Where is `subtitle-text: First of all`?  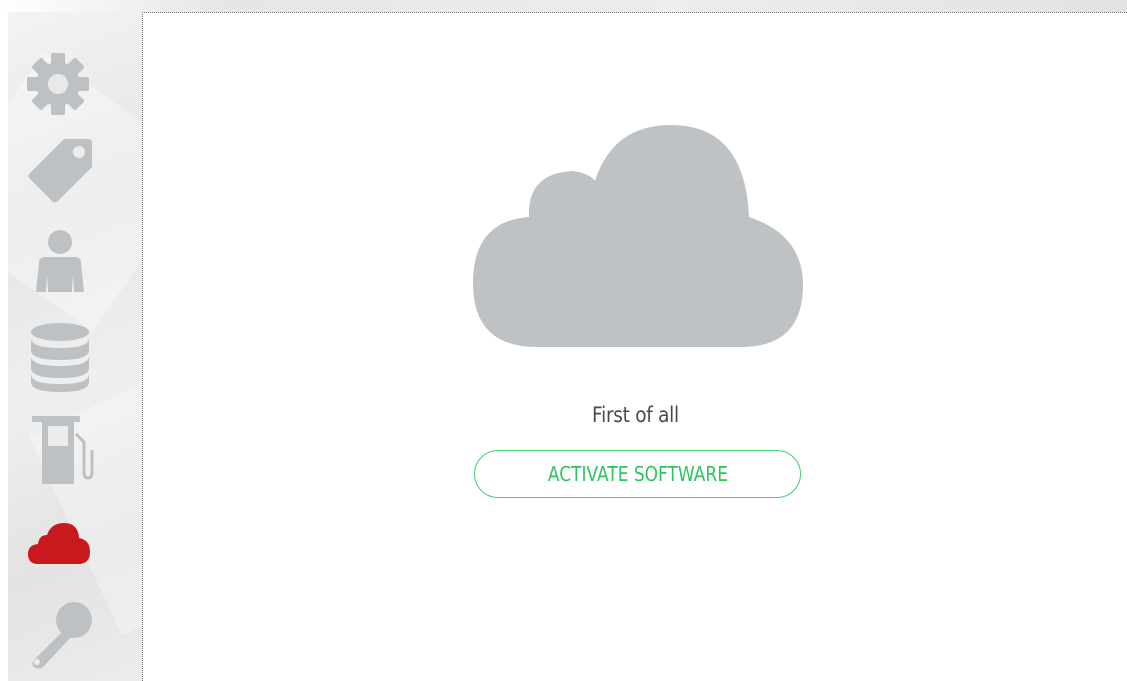
subtitle-text: First of all is located at coordinates (635, 415).